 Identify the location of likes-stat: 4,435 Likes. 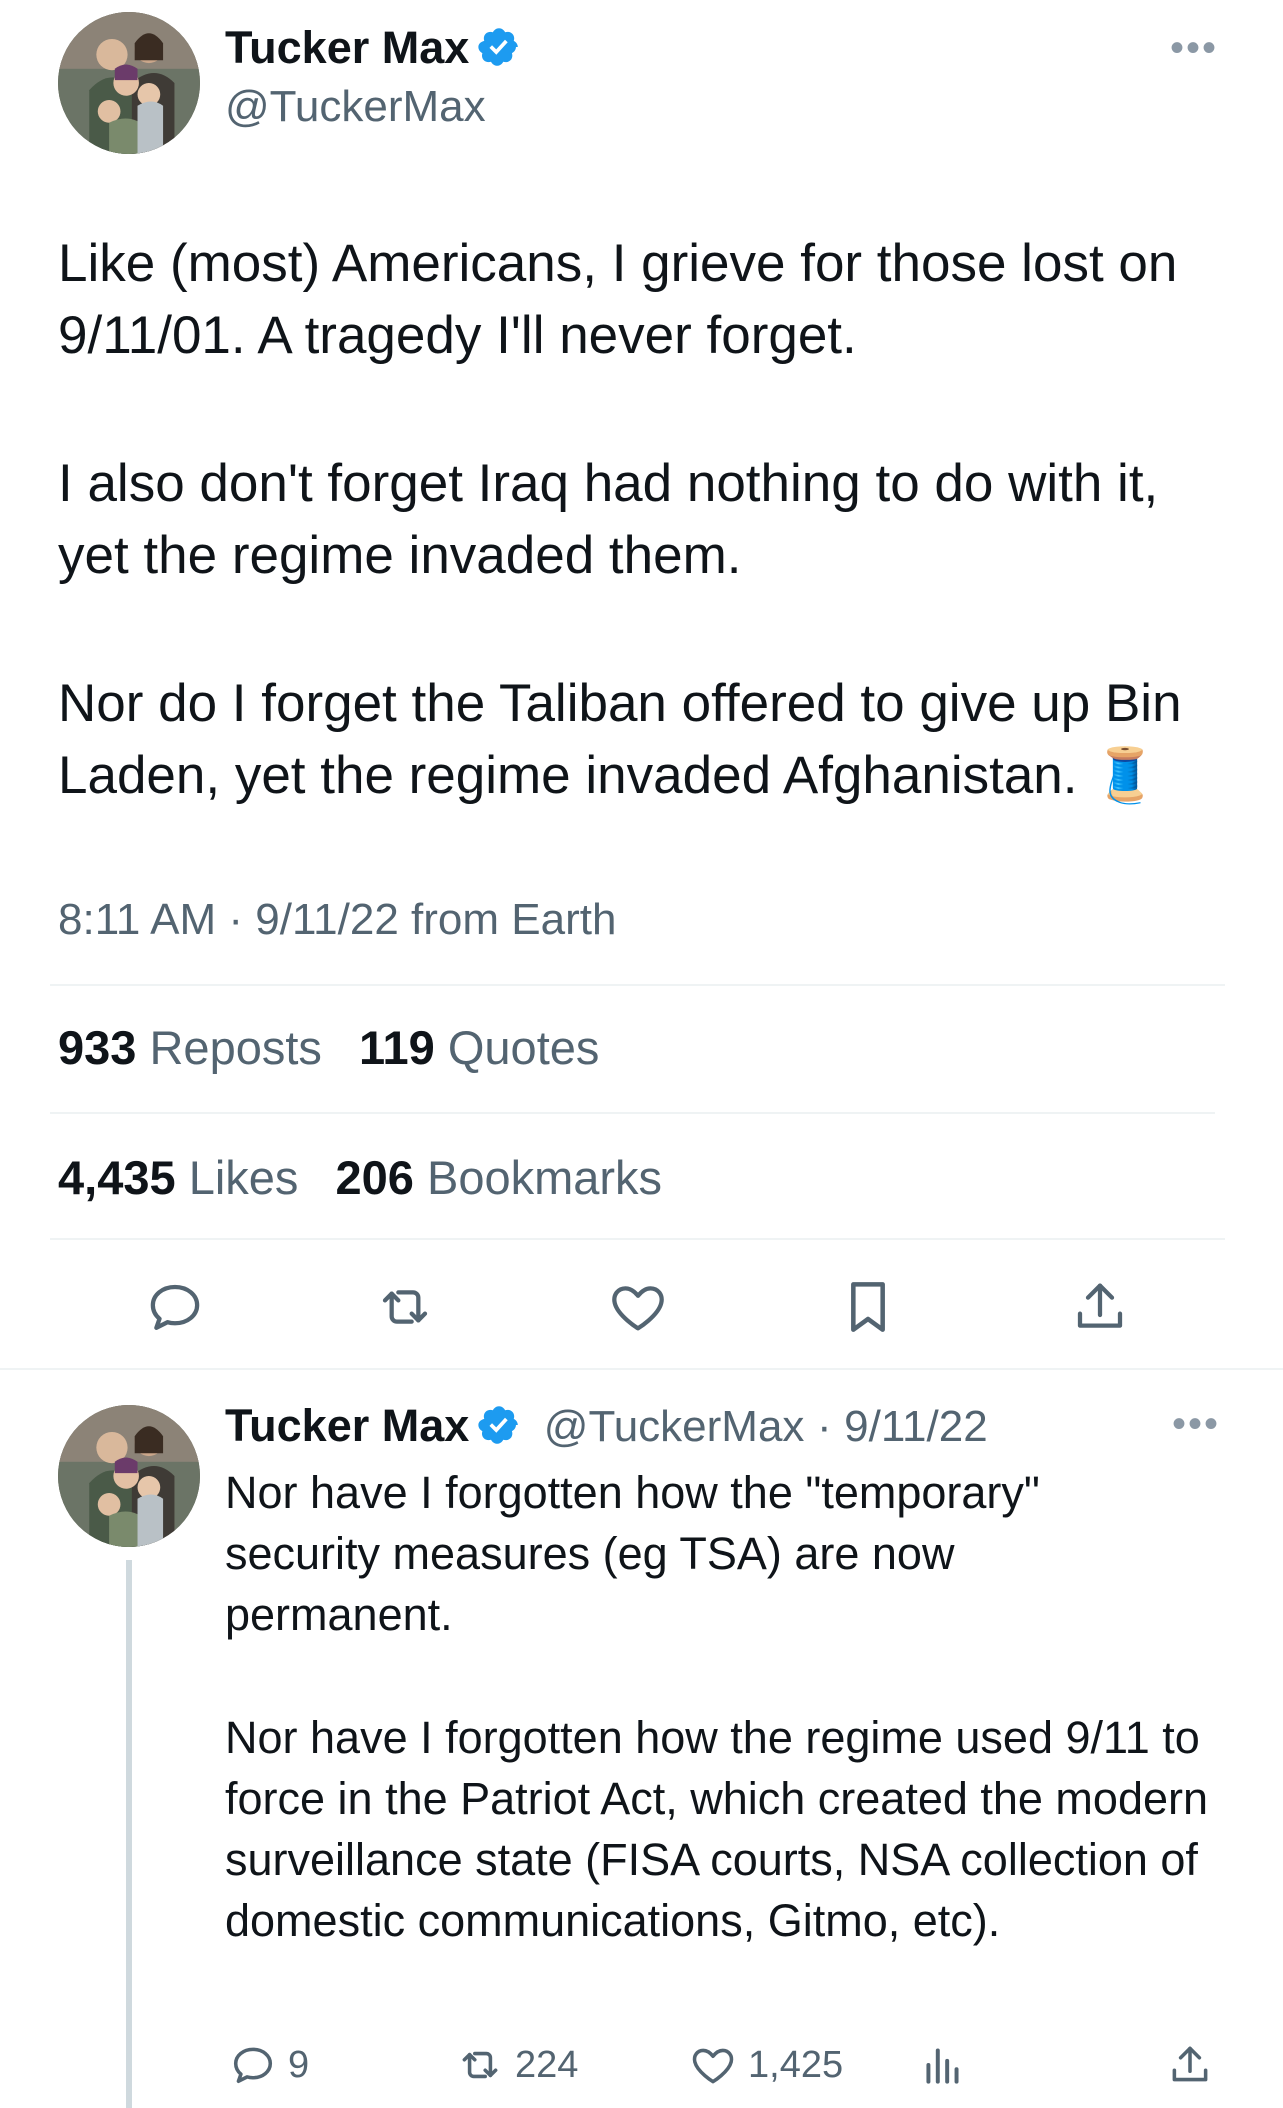
(190, 1177).